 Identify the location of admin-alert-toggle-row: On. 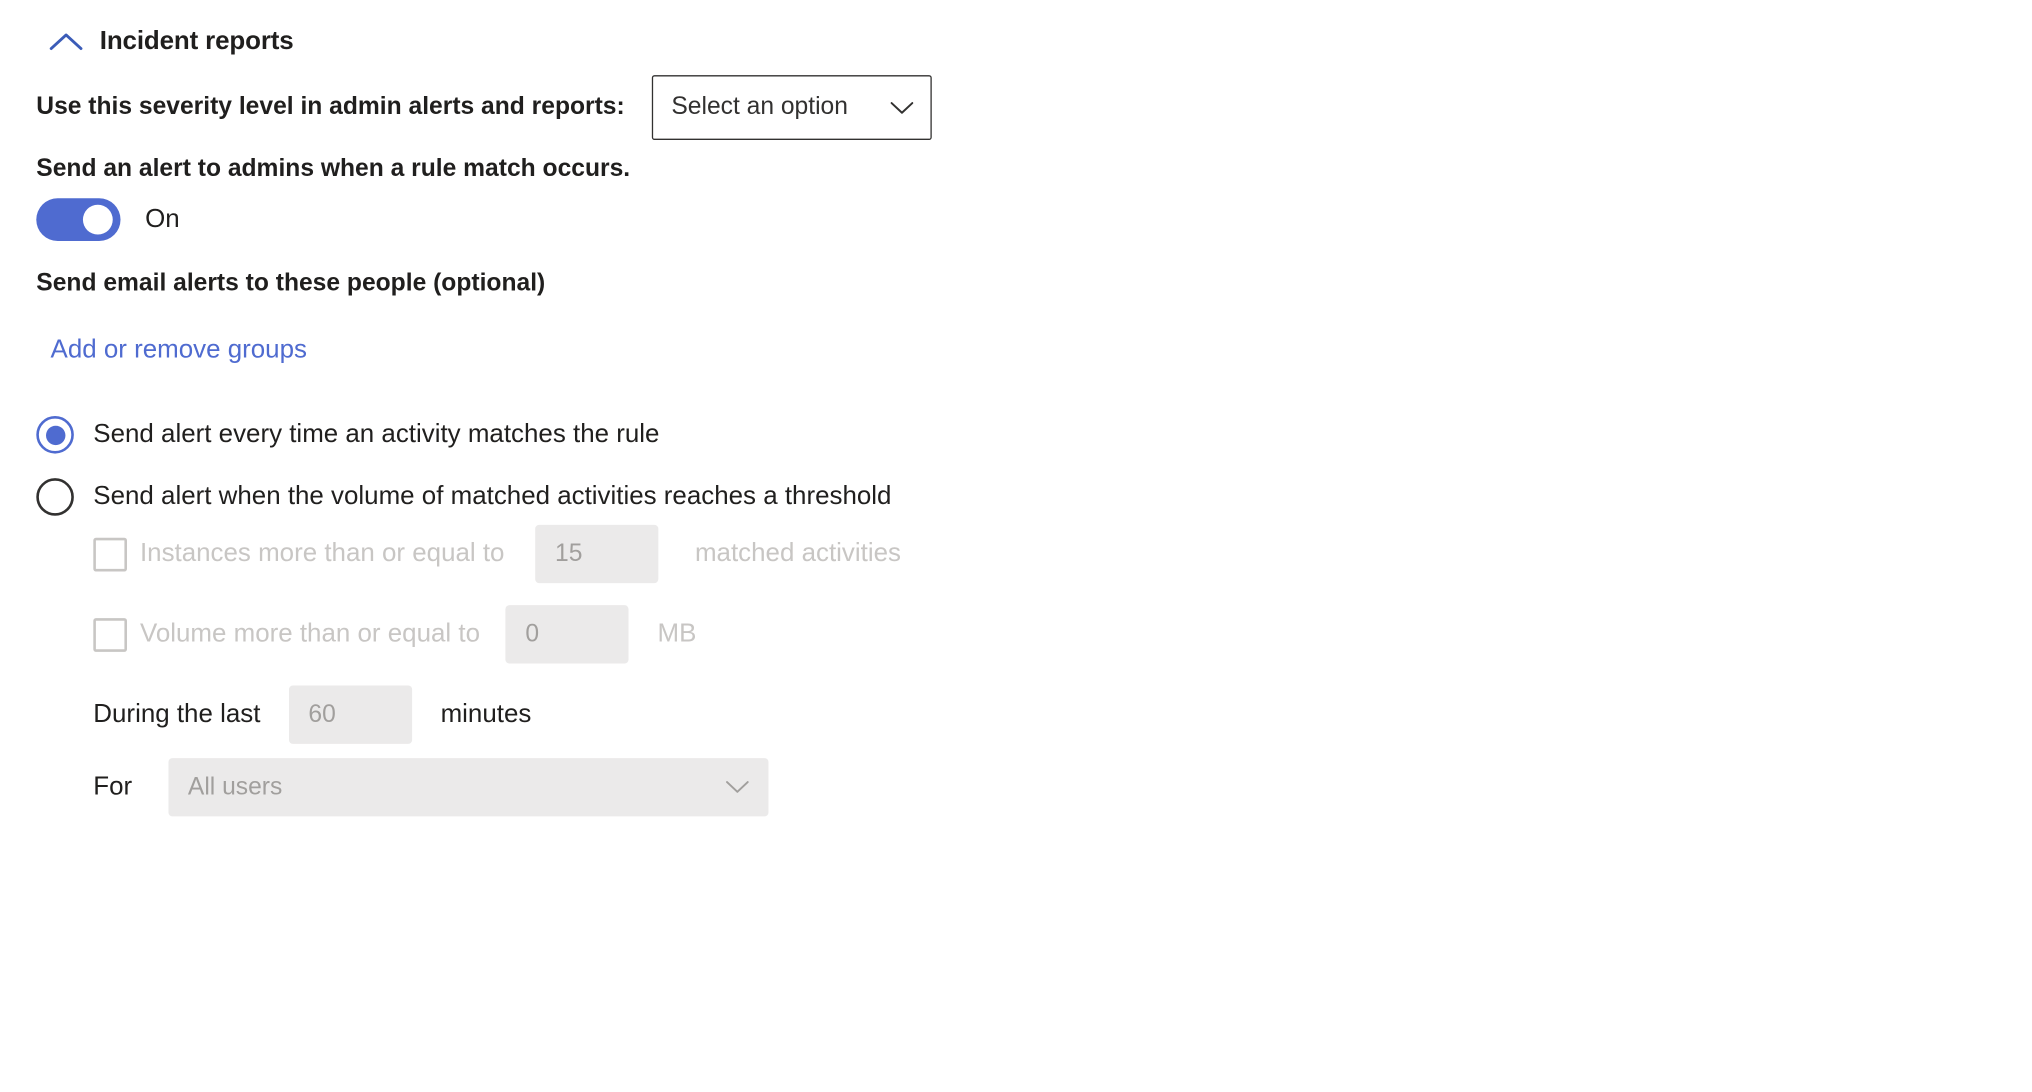
(108, 220).